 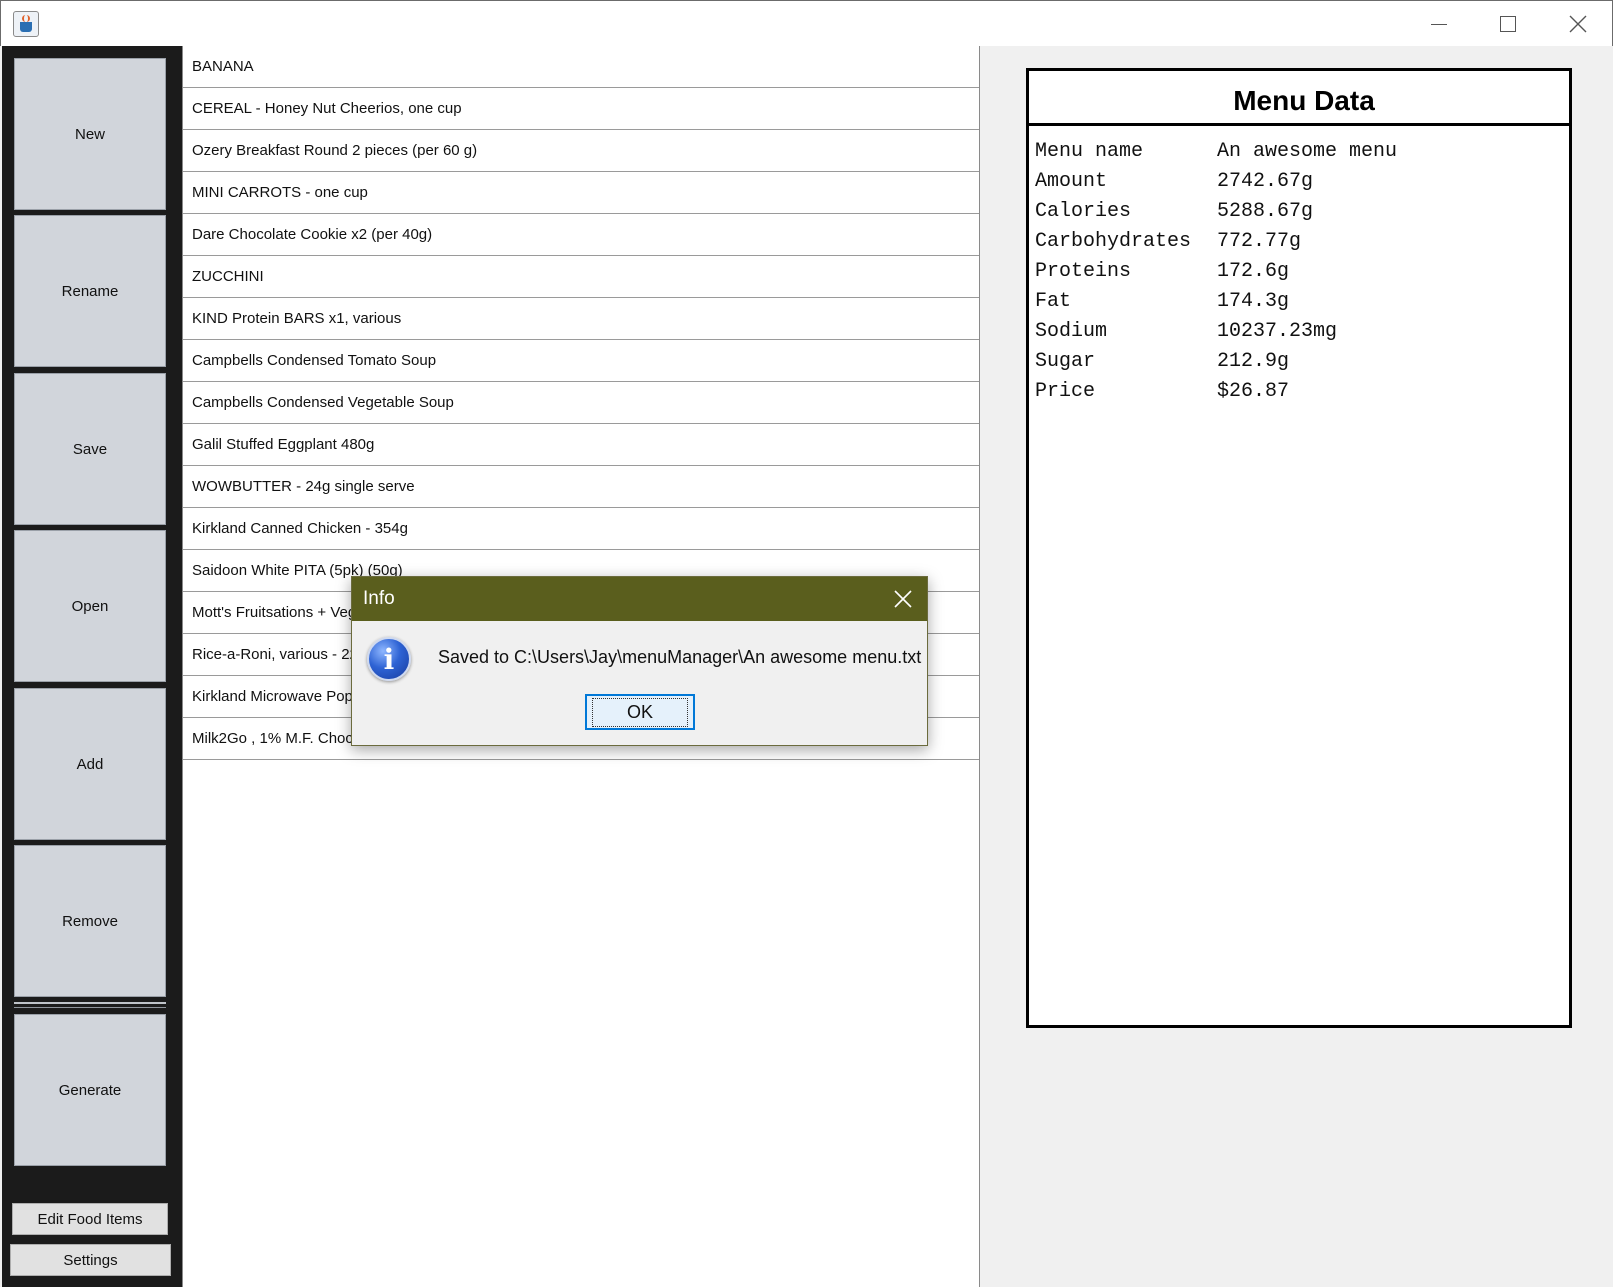 I want to click on maximize-icon, so click(x=1508, y=24).